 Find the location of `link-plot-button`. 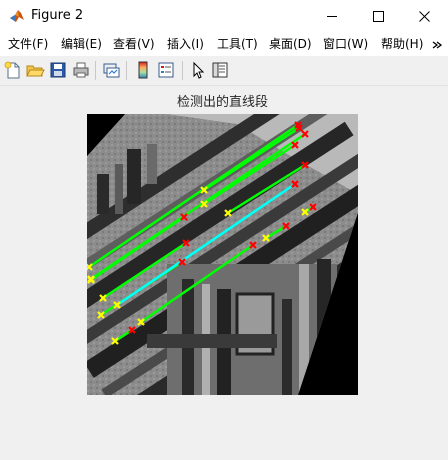

link-plot-button is located at coordinates (111, 70).